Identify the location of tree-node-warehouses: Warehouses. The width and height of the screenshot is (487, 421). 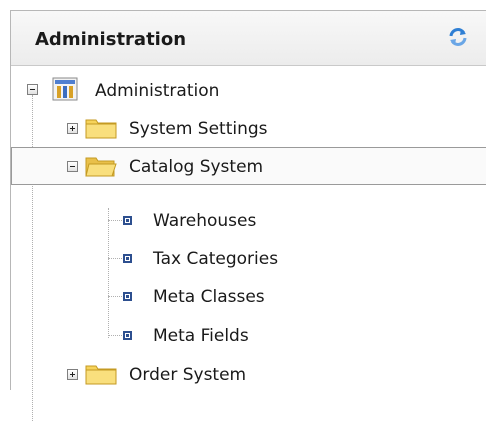
(248, 220).